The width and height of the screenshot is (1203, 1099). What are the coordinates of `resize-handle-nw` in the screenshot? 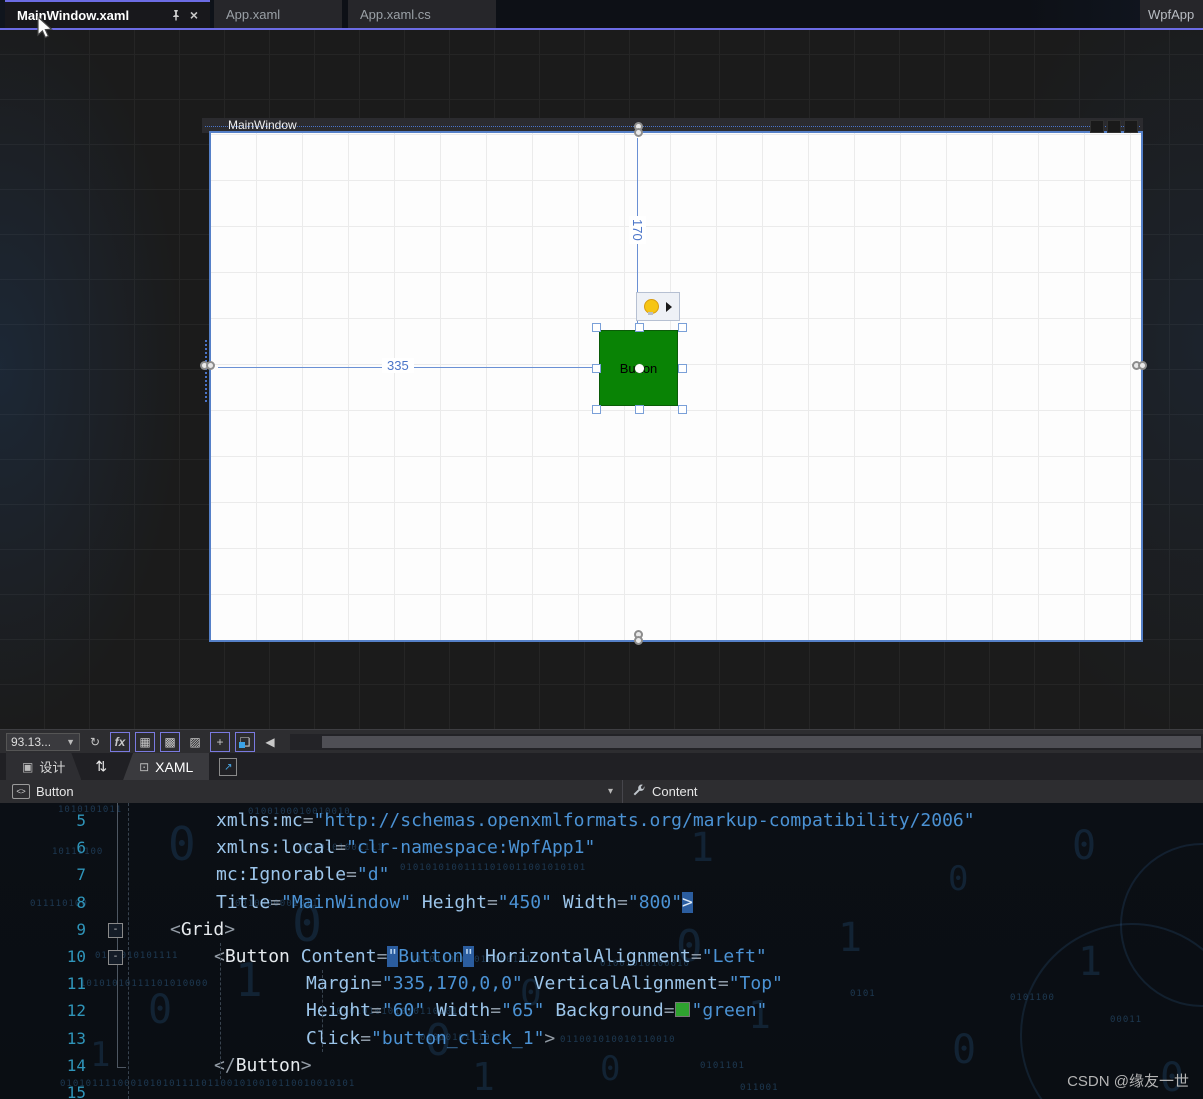 It's located at (596, 327).